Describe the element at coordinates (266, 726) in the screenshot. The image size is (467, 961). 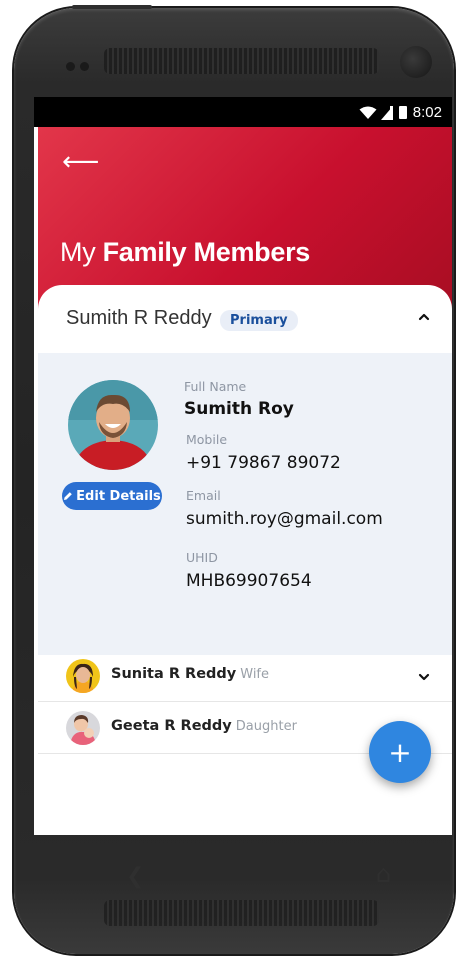
I see `member-relation: Daughter` at that location.